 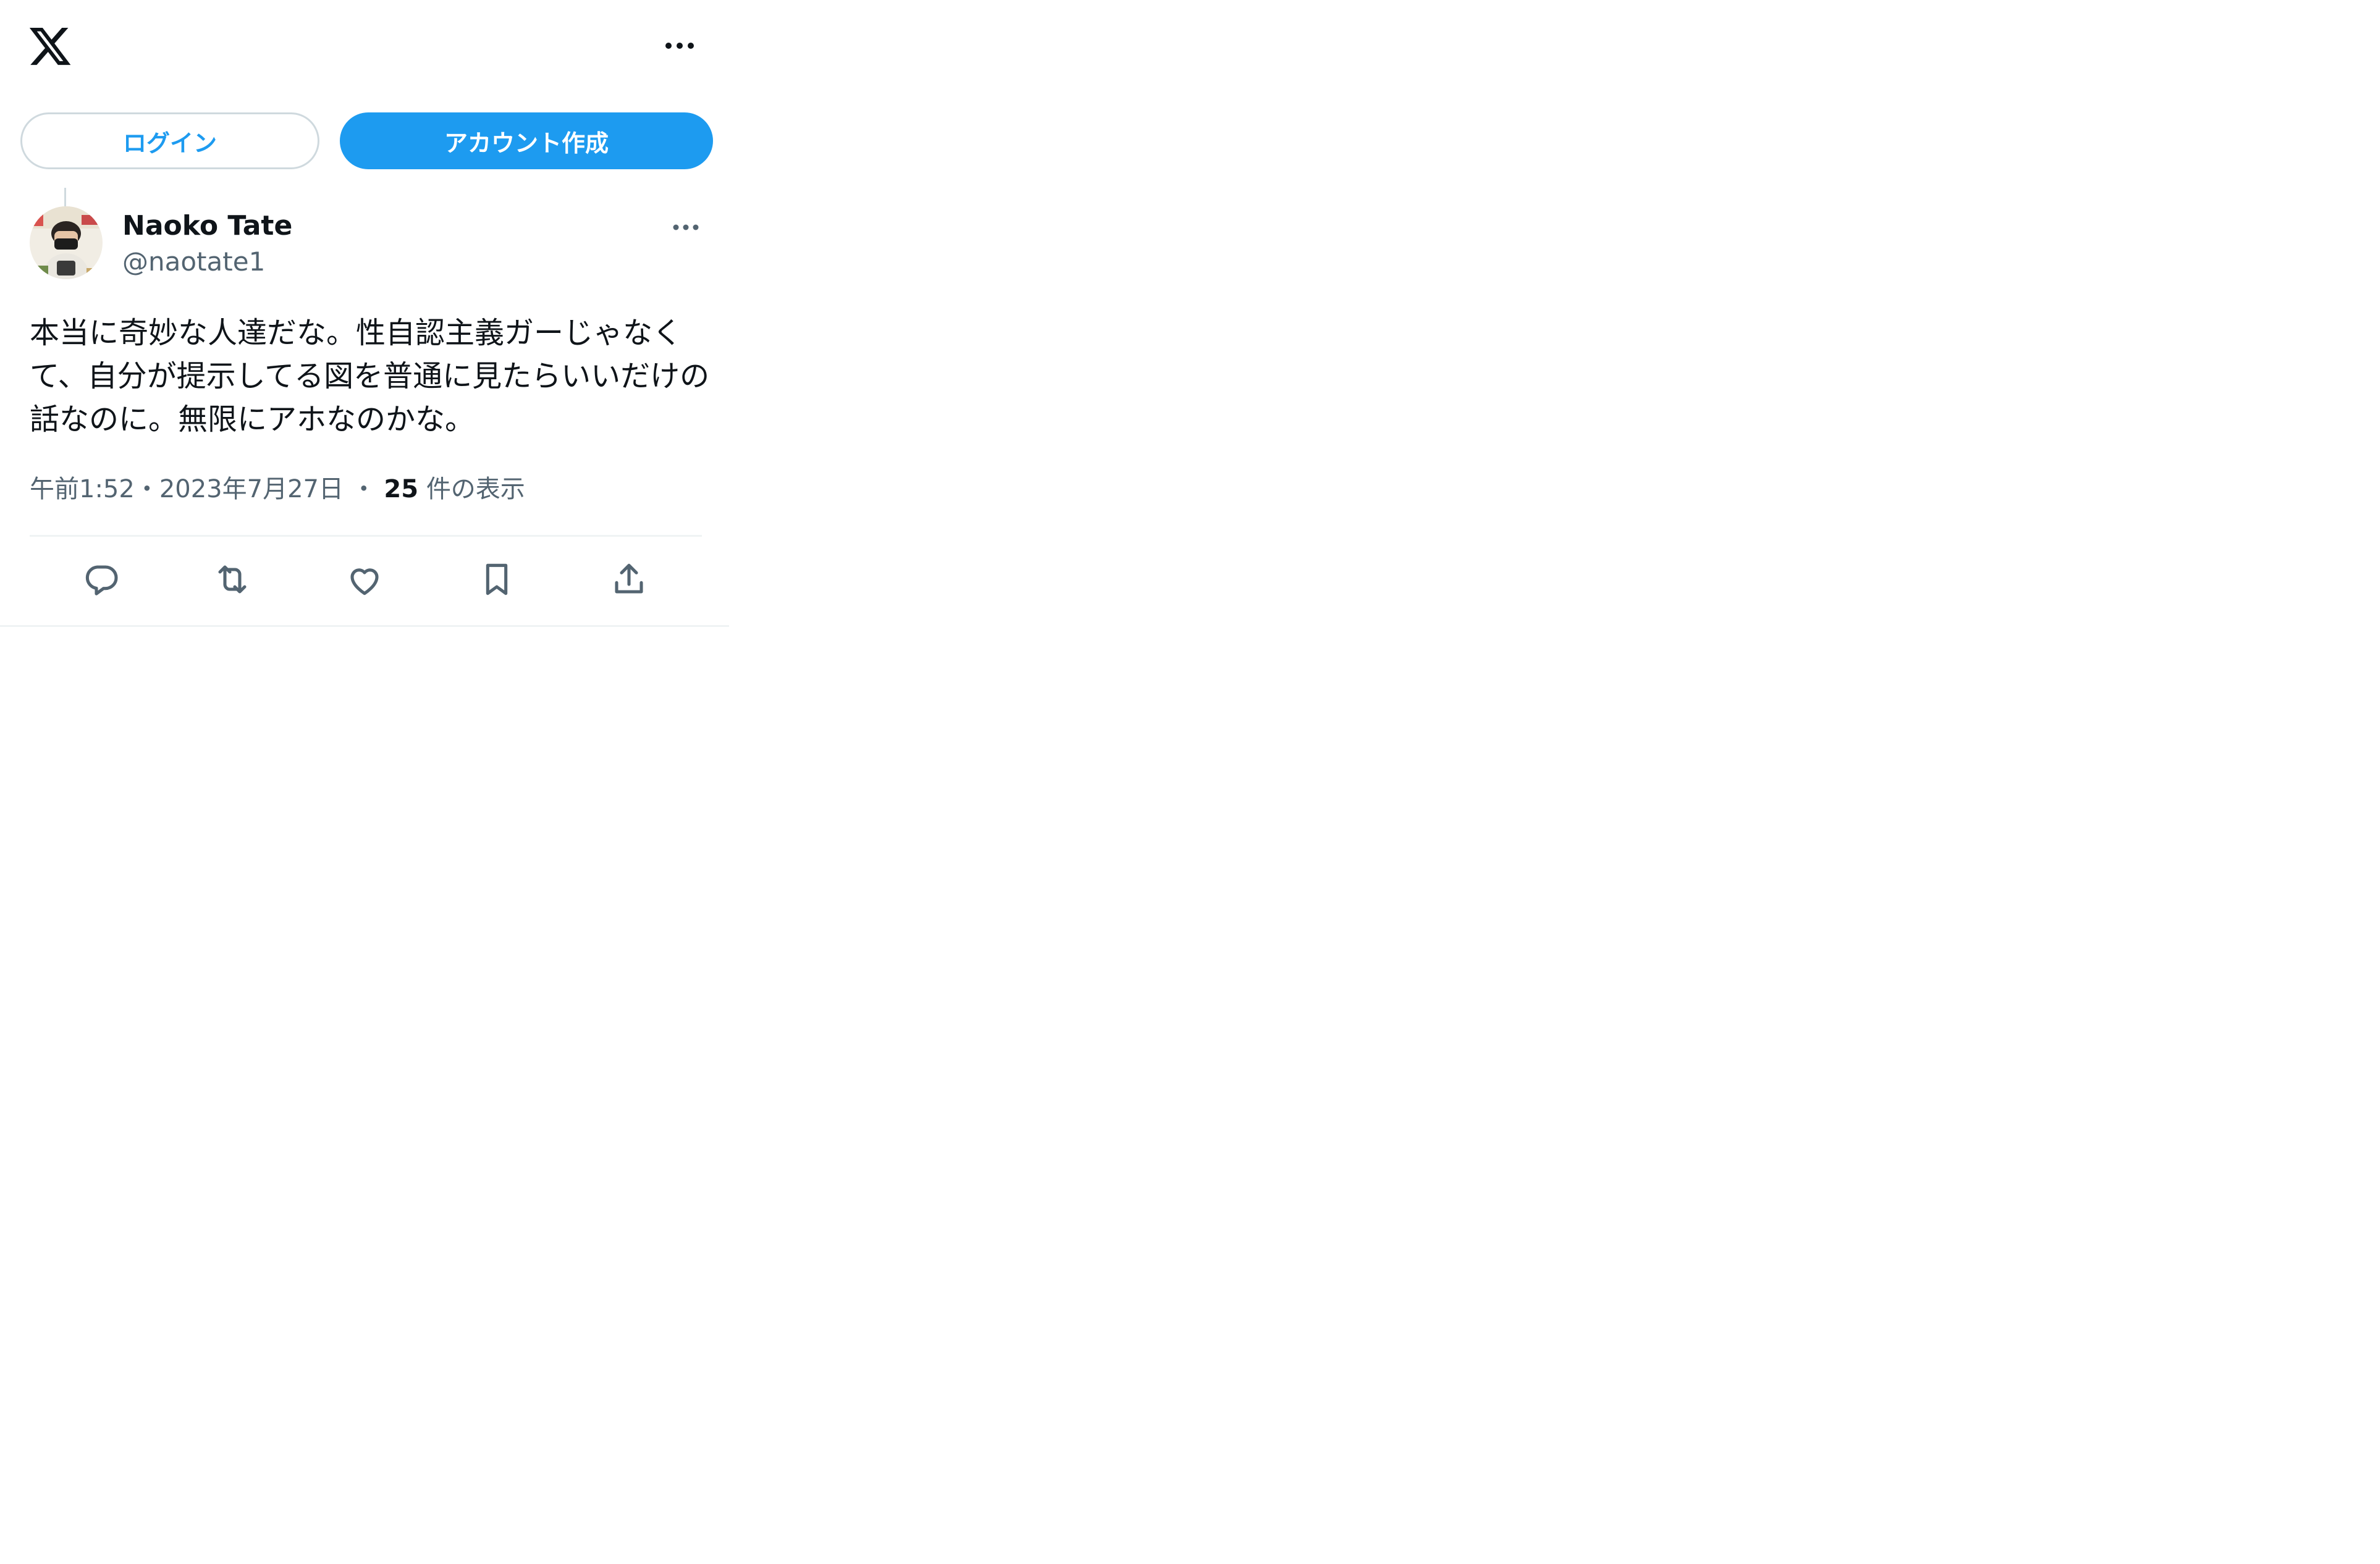 What do you see at coordinates (497, 579) in the screenshot?
I see `bookmark-icon` at bounding box center [497, 579].